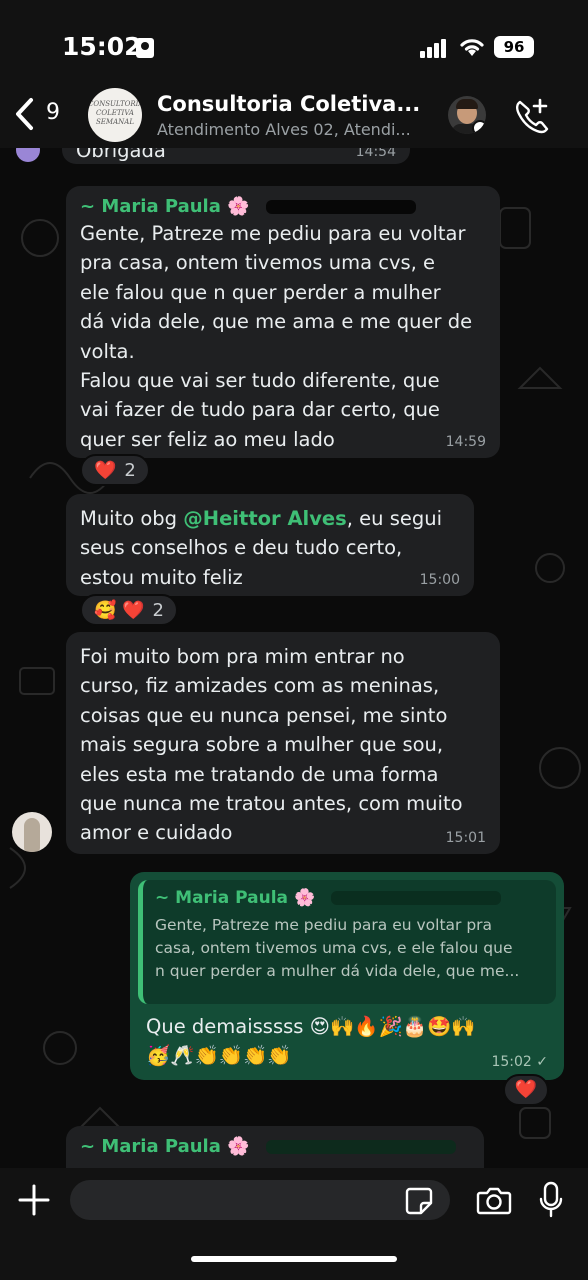 The width and height of the screenshot is (588, 1280). I want to click on reaction-emojis: 🥰 ❤️, so click(119, 610).